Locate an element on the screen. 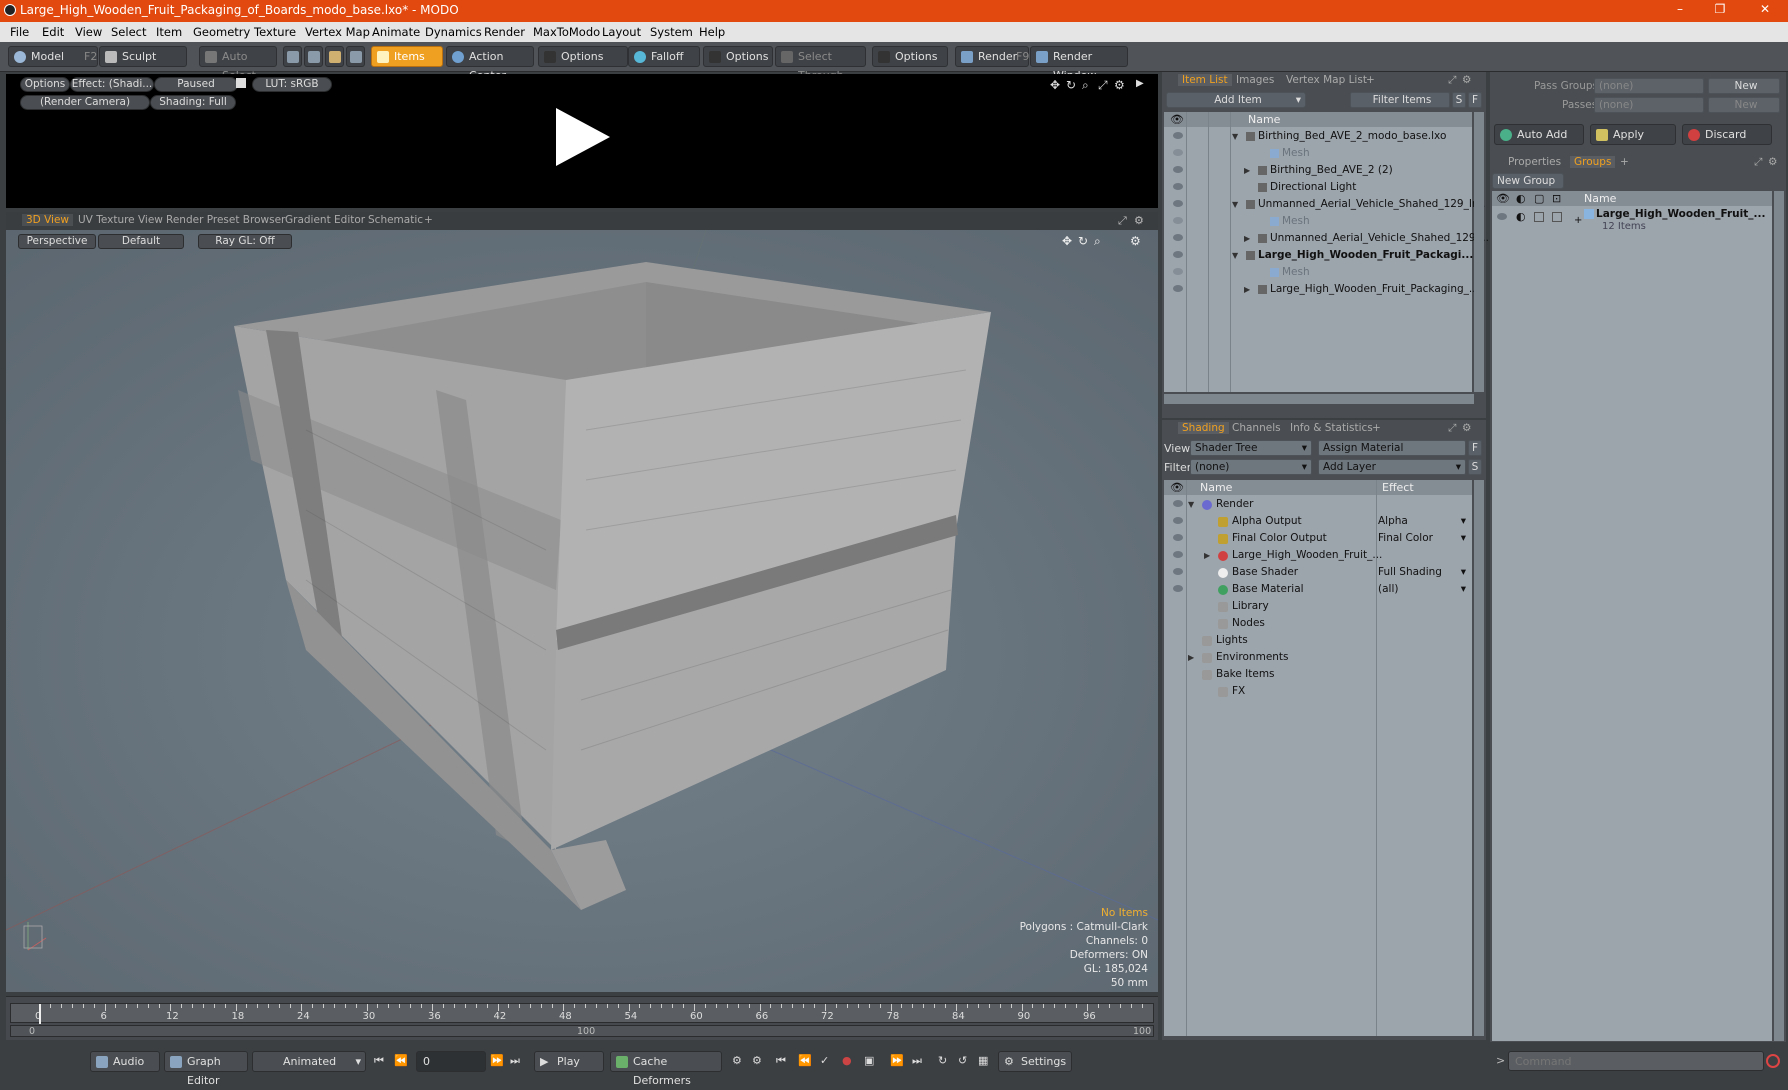  paused-toggle: Paused is located at coordinates (196, 84).